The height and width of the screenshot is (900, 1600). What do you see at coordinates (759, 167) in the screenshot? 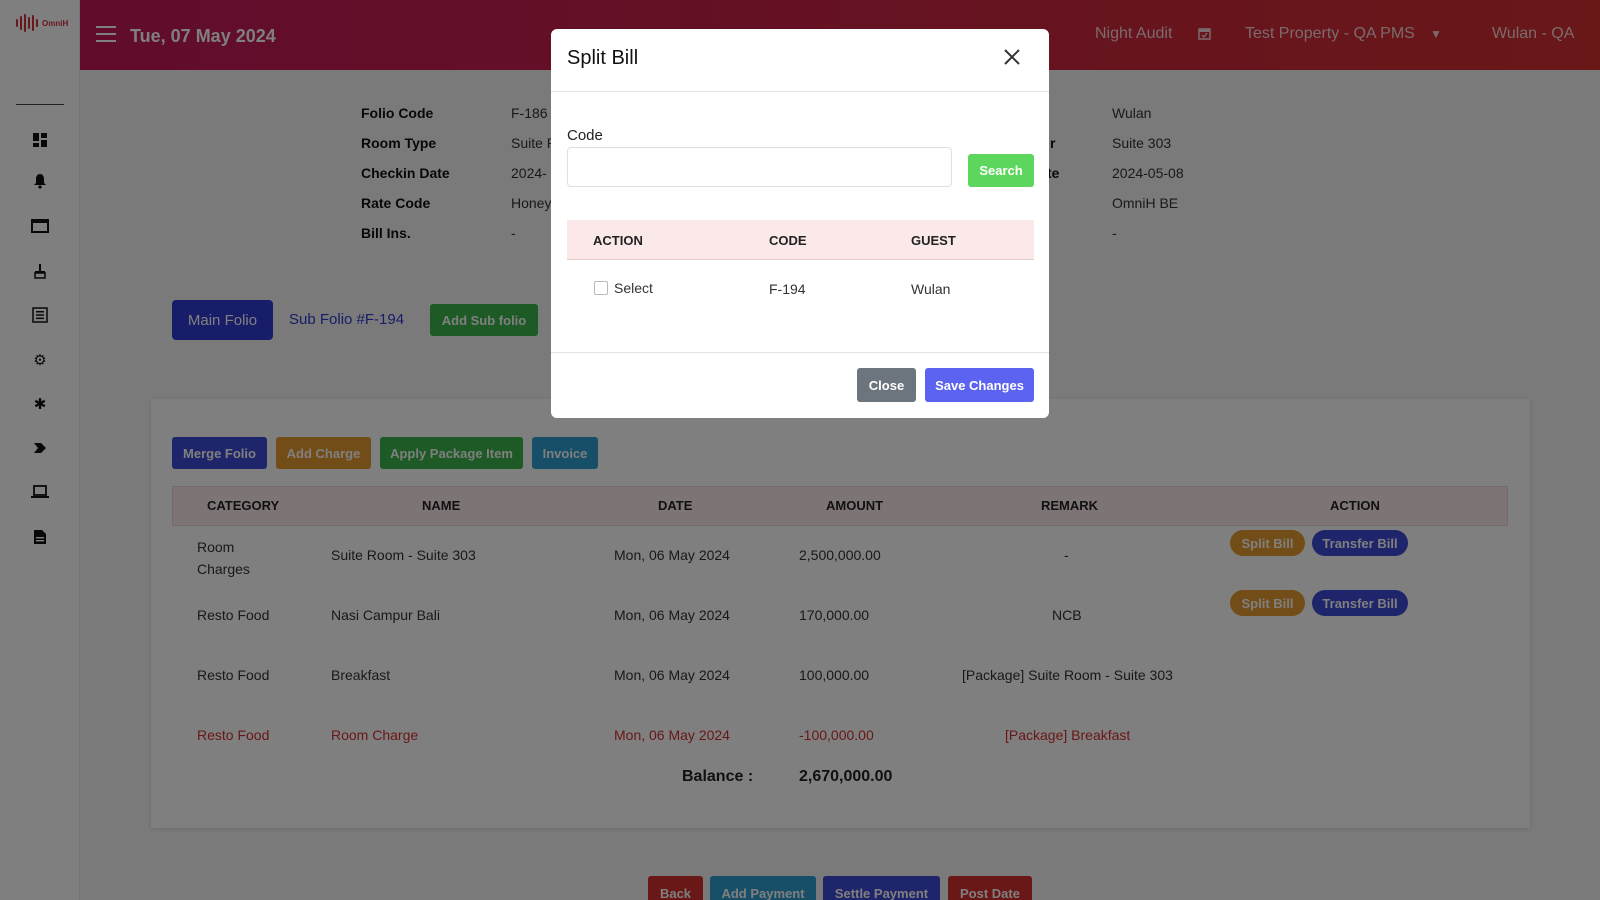
I see `code-input` at bounding box center [759, 167].